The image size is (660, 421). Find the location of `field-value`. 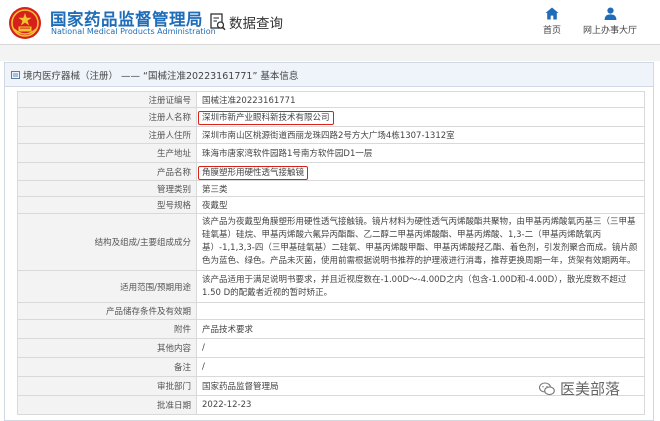

field-value is located at coordinates (420, 311).